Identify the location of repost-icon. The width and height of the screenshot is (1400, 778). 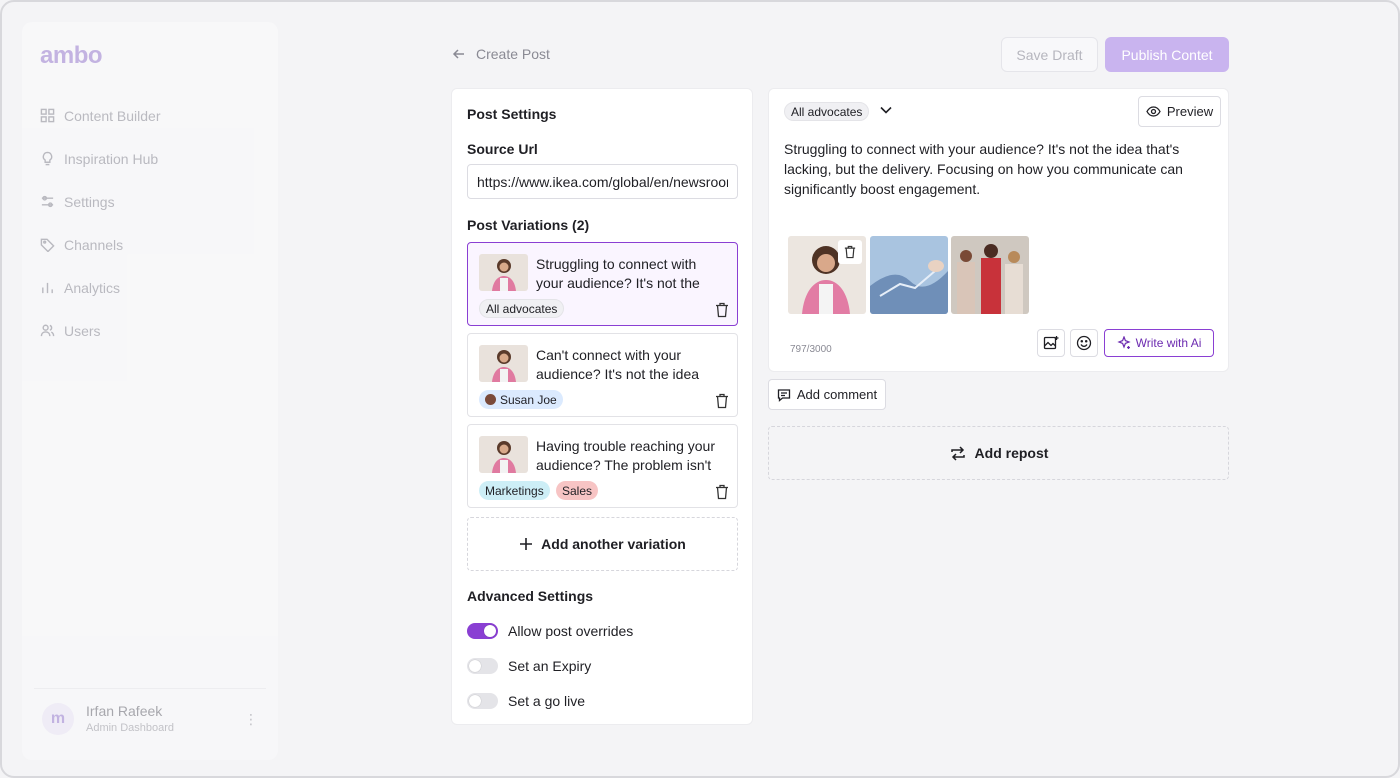
(957, 453).